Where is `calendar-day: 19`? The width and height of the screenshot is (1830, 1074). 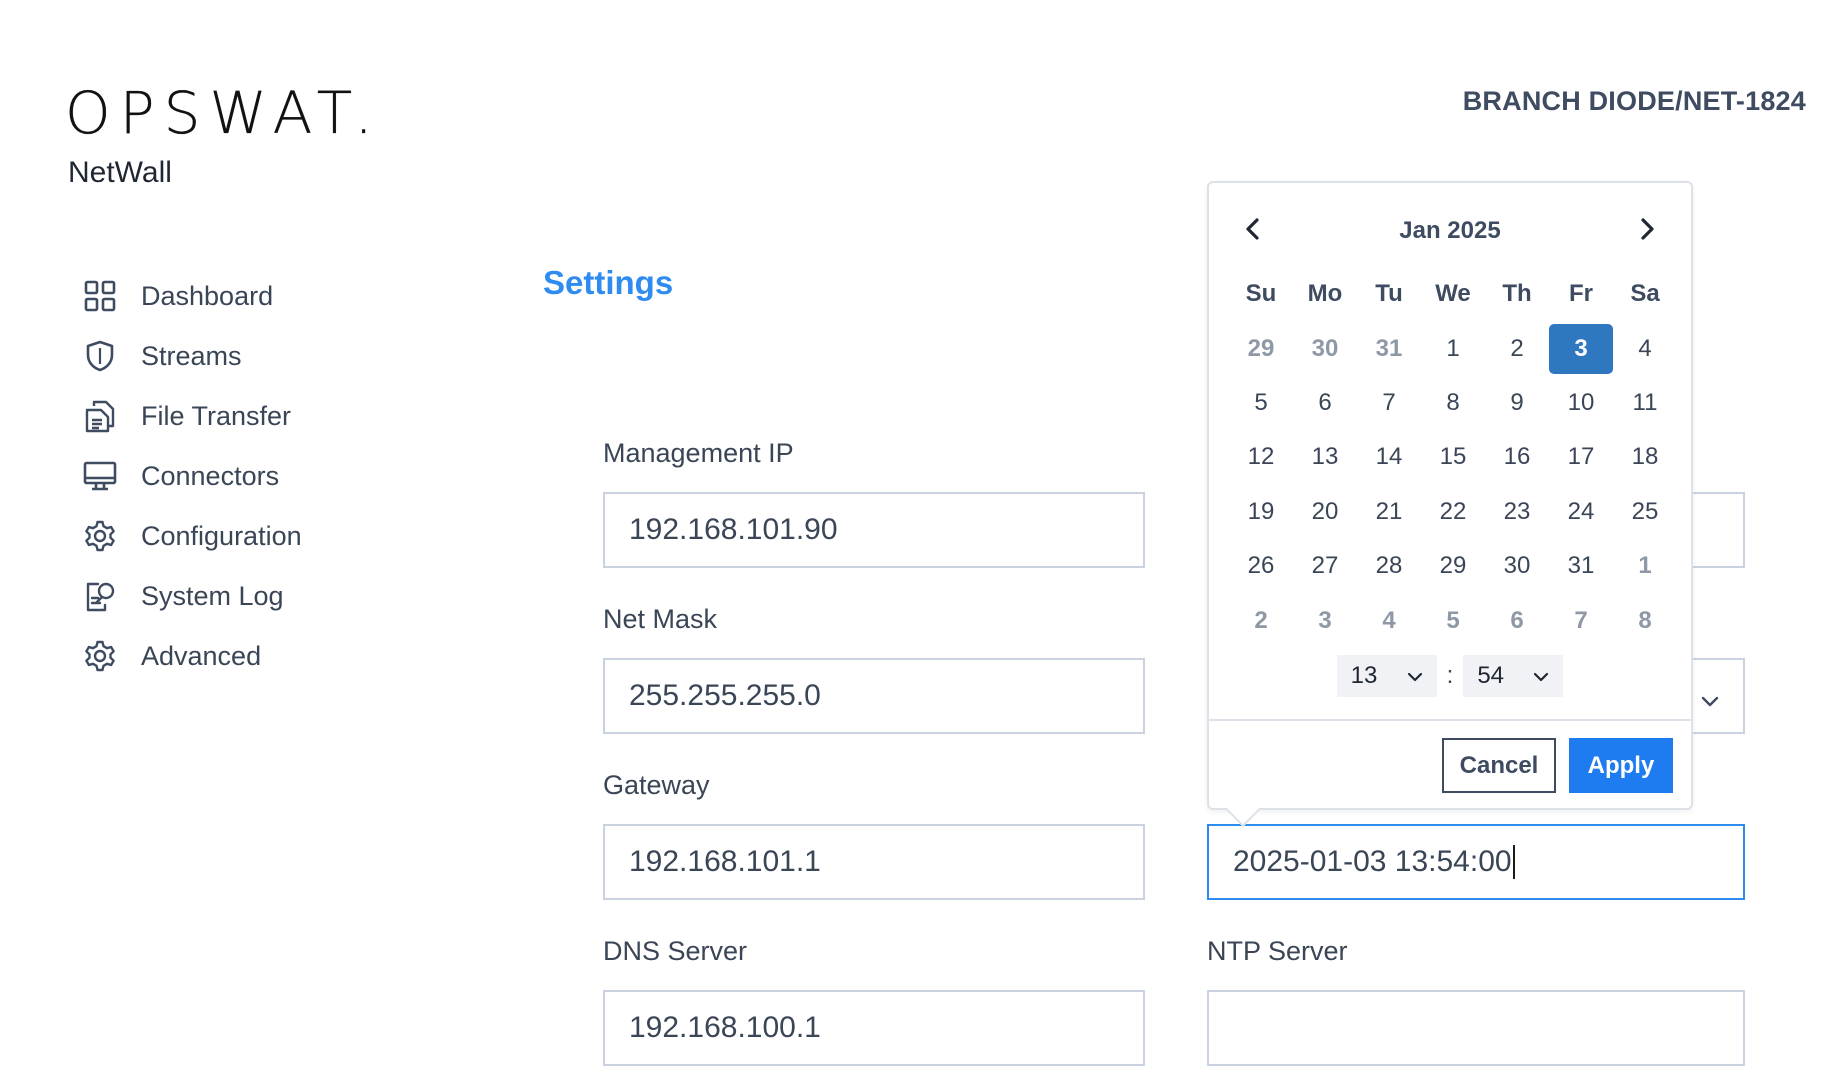 calendar-day: 19 is located at coordinates (1261, 512).